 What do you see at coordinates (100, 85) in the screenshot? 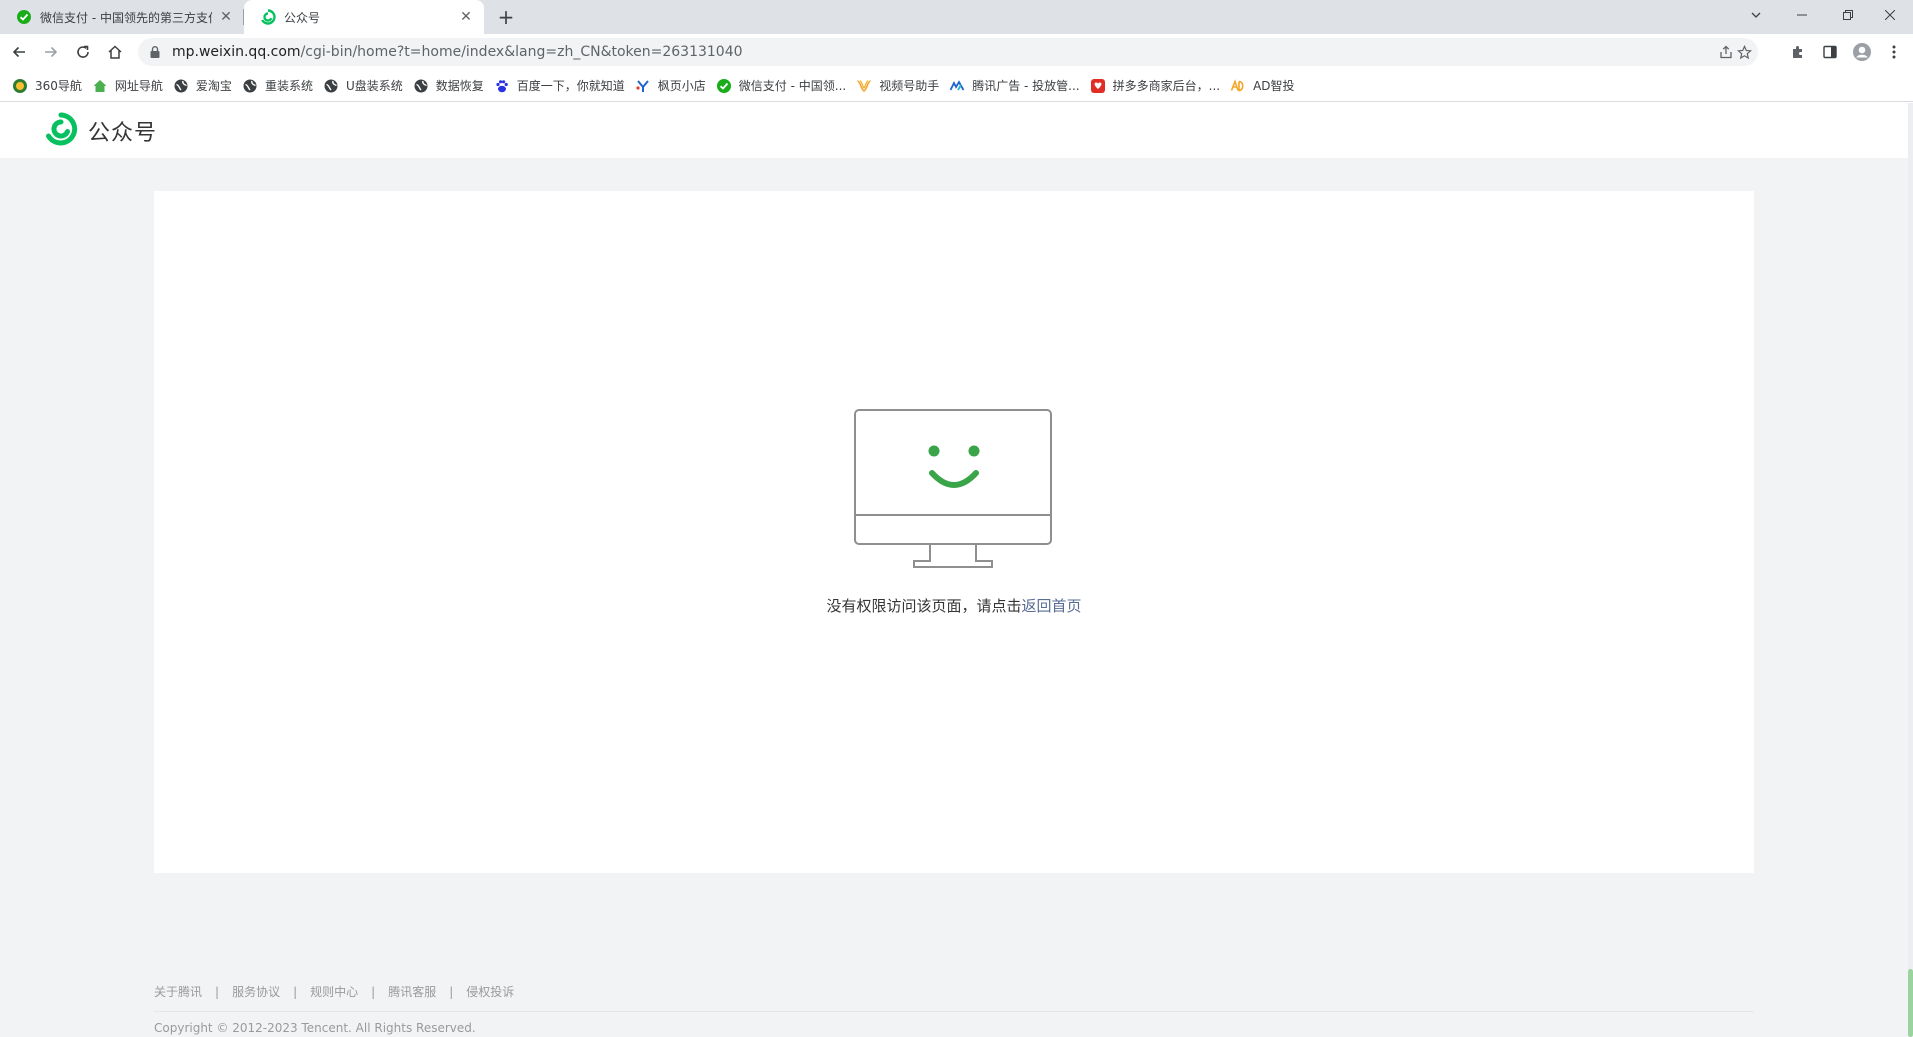
I see `house-icon` at bounding box center [100, 85].